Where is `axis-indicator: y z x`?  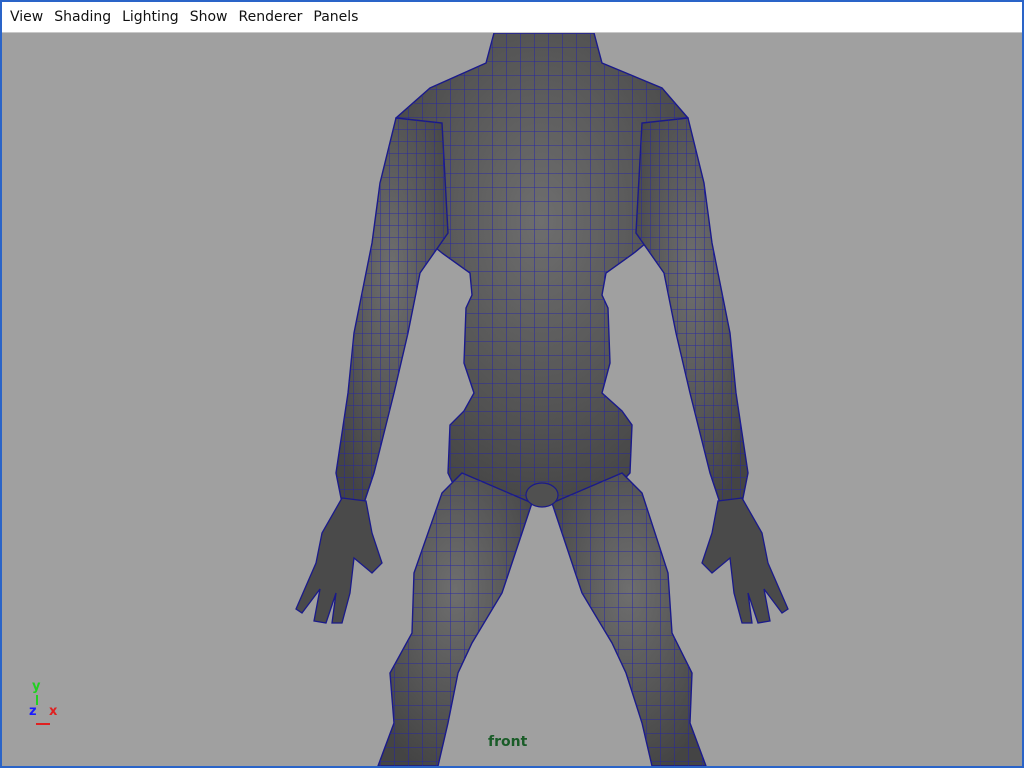
axis-indicator: y z x is located at coordinates (46, 703).